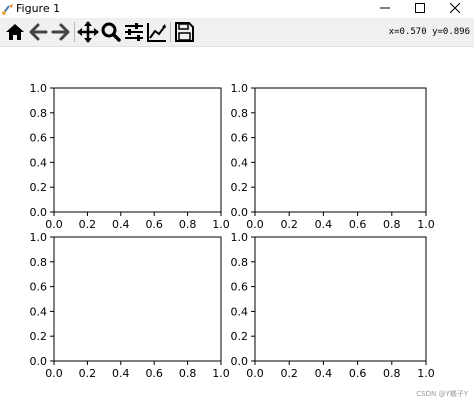  I want to click on forward-button, so click(61, 32).